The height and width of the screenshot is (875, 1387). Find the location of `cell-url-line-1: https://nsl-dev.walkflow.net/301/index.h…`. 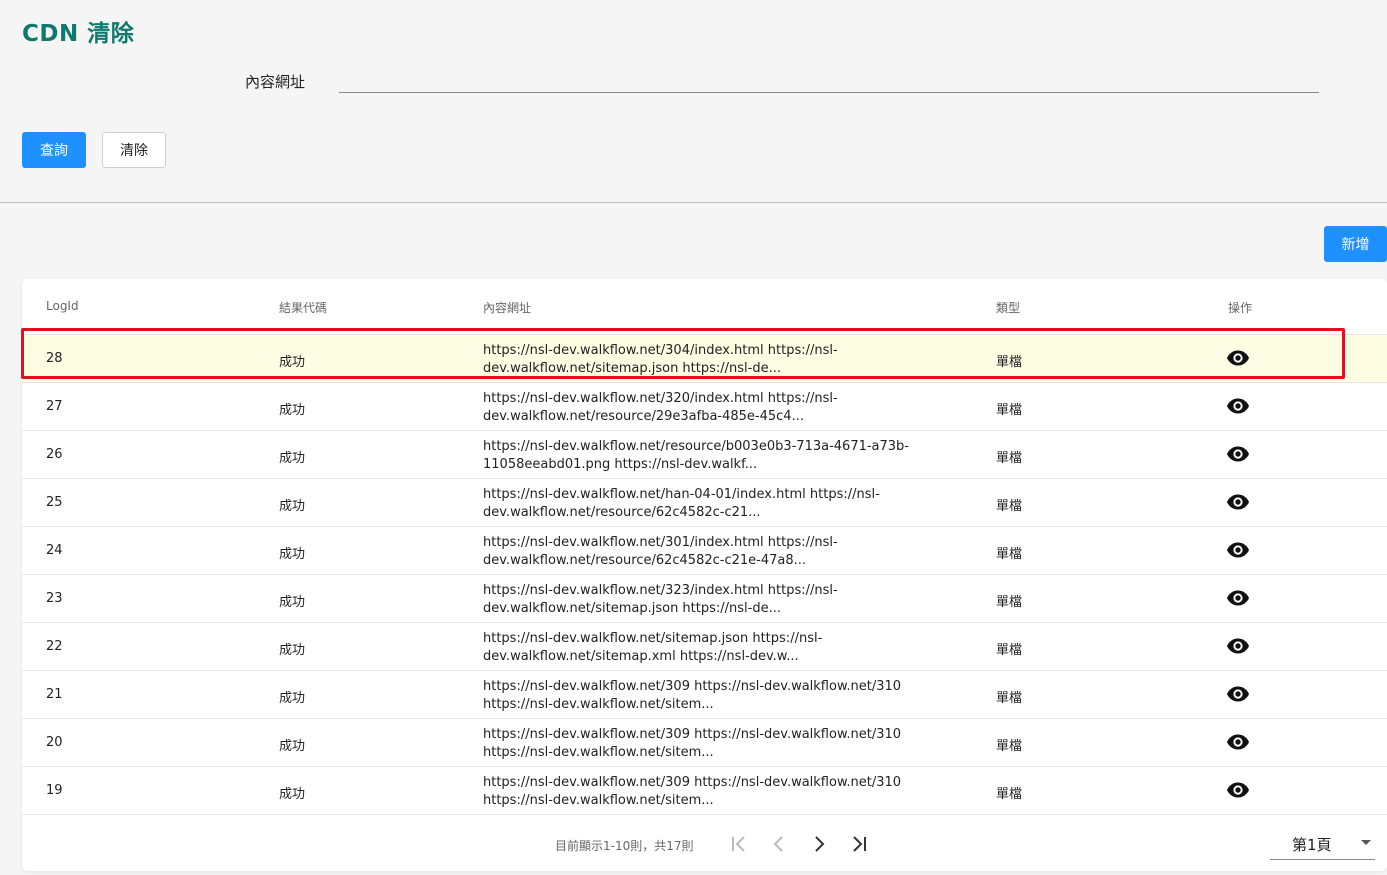

cell-url-line-1: https://nsl-dev.walkflow.net/301/index.h… is located at coordinates (660, 542).